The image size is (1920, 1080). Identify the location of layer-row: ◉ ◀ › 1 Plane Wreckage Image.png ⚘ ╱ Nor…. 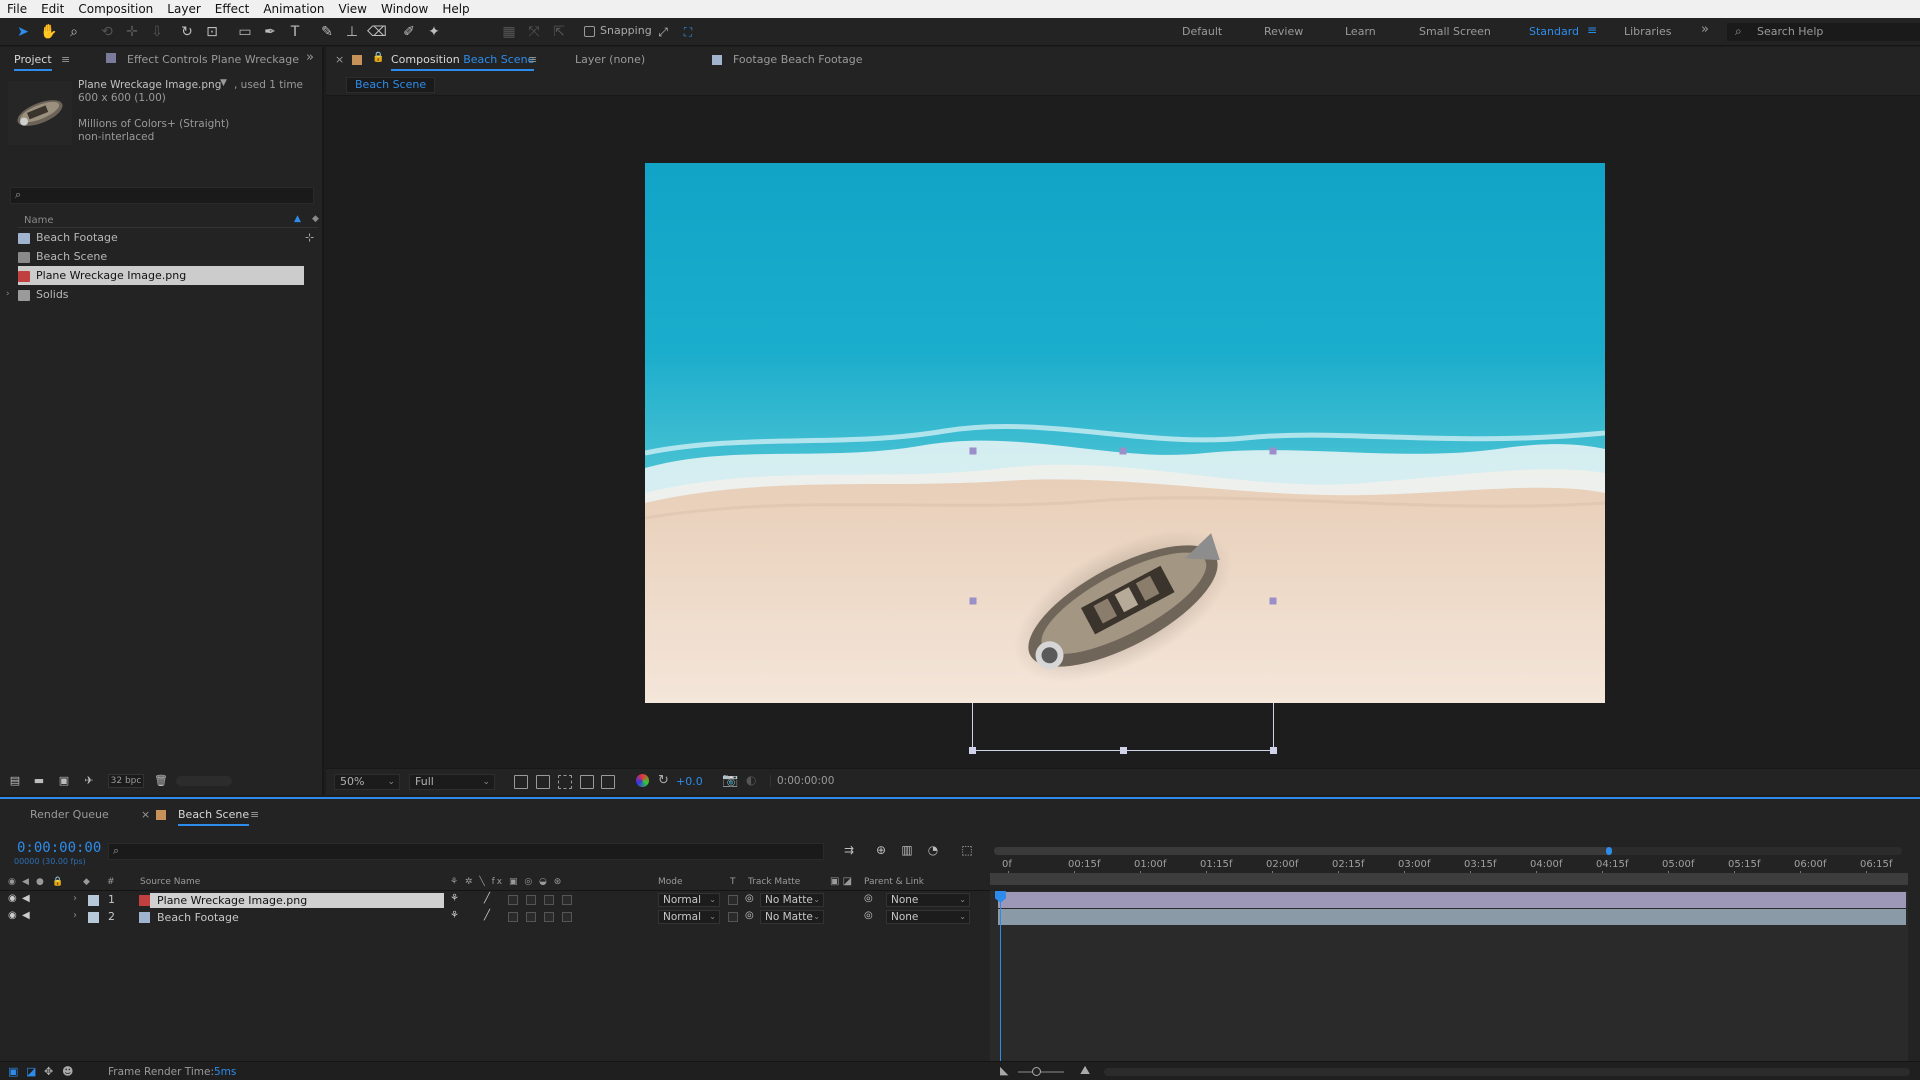
(495, 900).